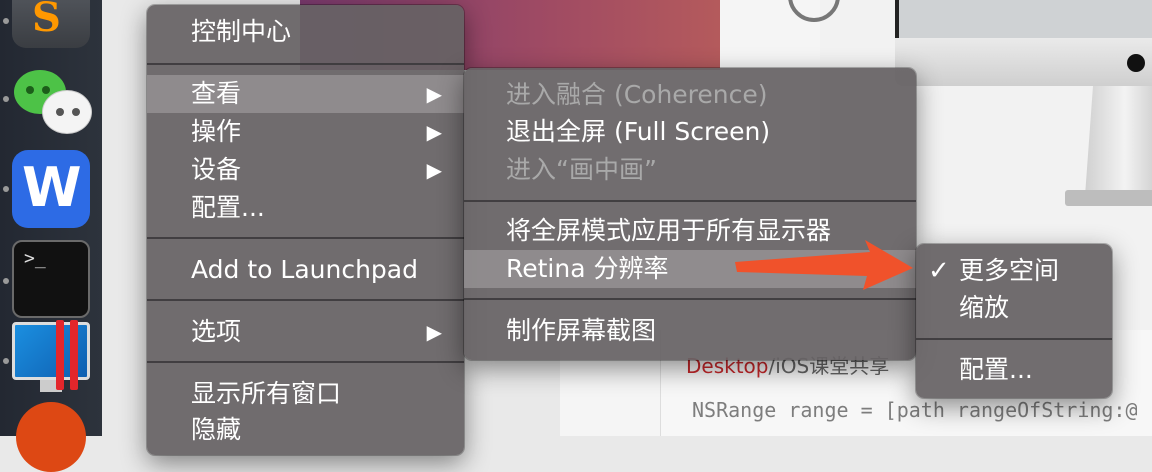 The width and height of the screenshot is (1152, 472). I want to click on imac-base, so click(1108, 198).